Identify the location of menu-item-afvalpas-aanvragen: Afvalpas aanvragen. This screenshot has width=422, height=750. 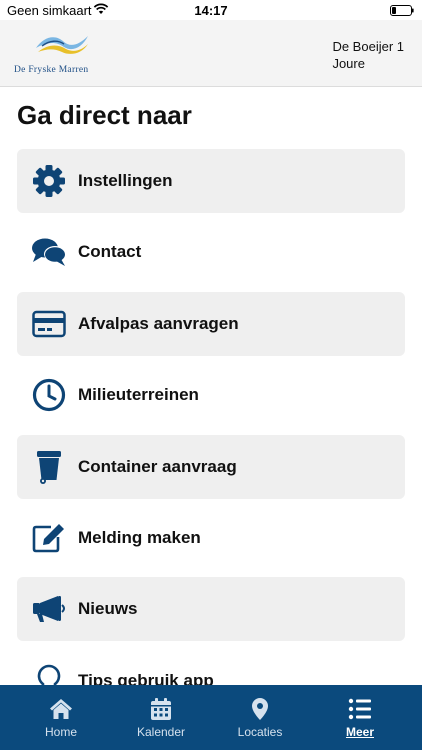
(211, 323).